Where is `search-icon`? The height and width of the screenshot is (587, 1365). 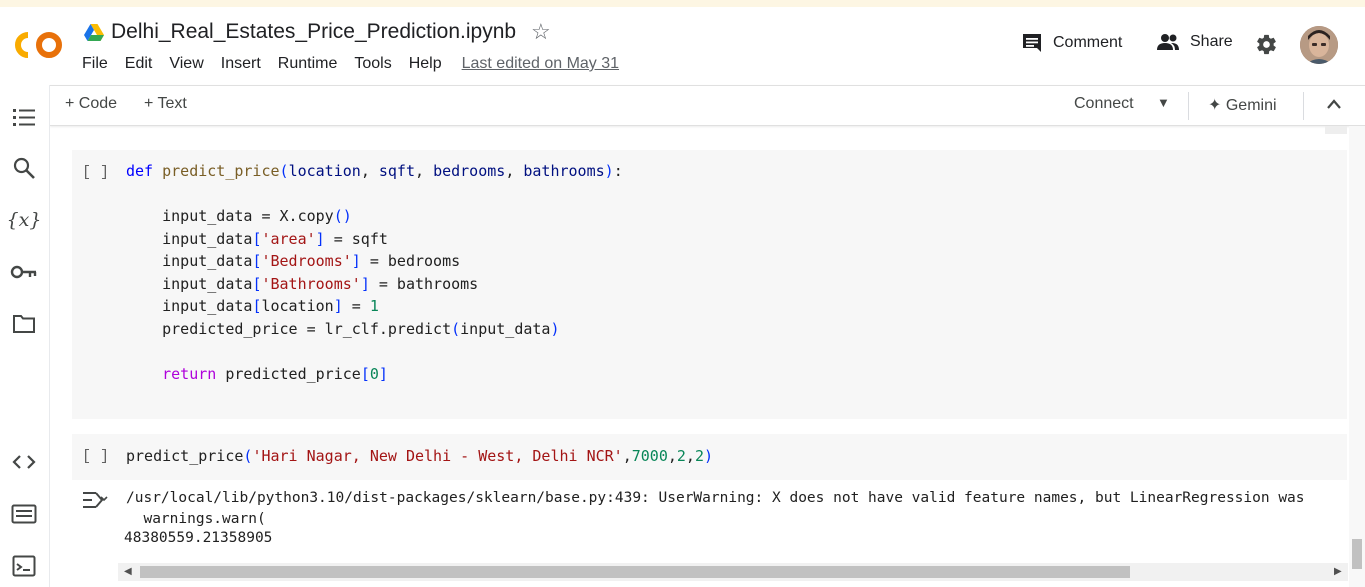 search-icon is located at coordinates (24, 168).